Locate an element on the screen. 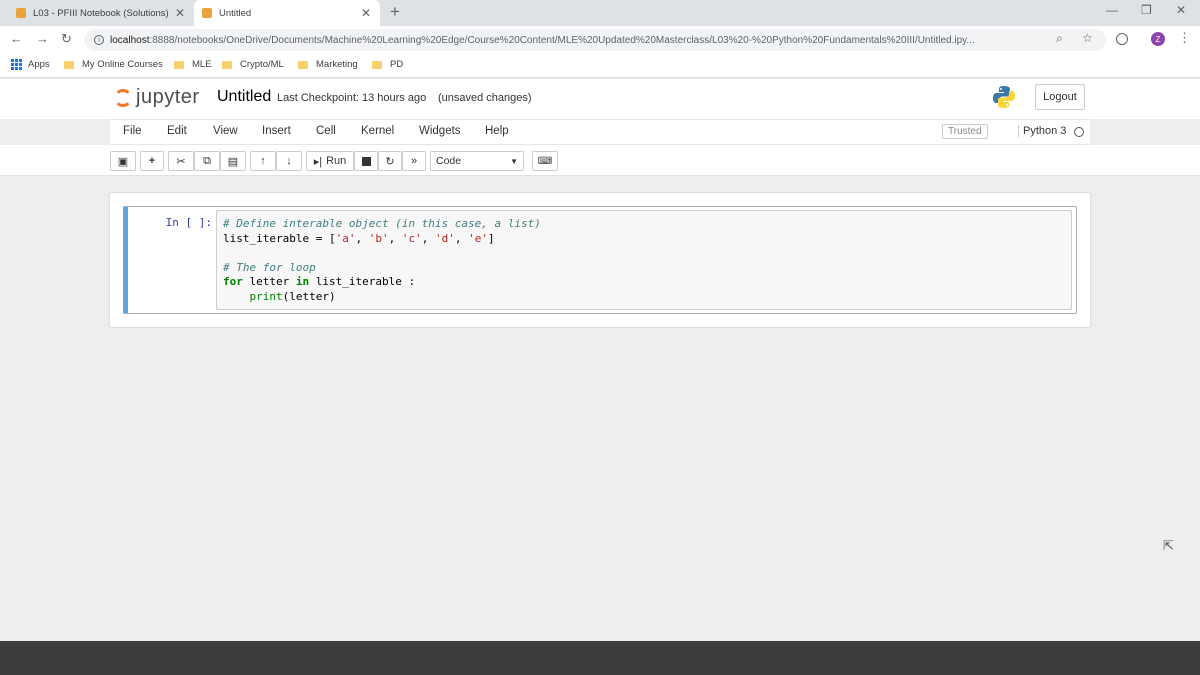 Image resolution: width=1200 pixels, height=675 pixels. star-icon: ☆ is located at coordinates (1087, 38).